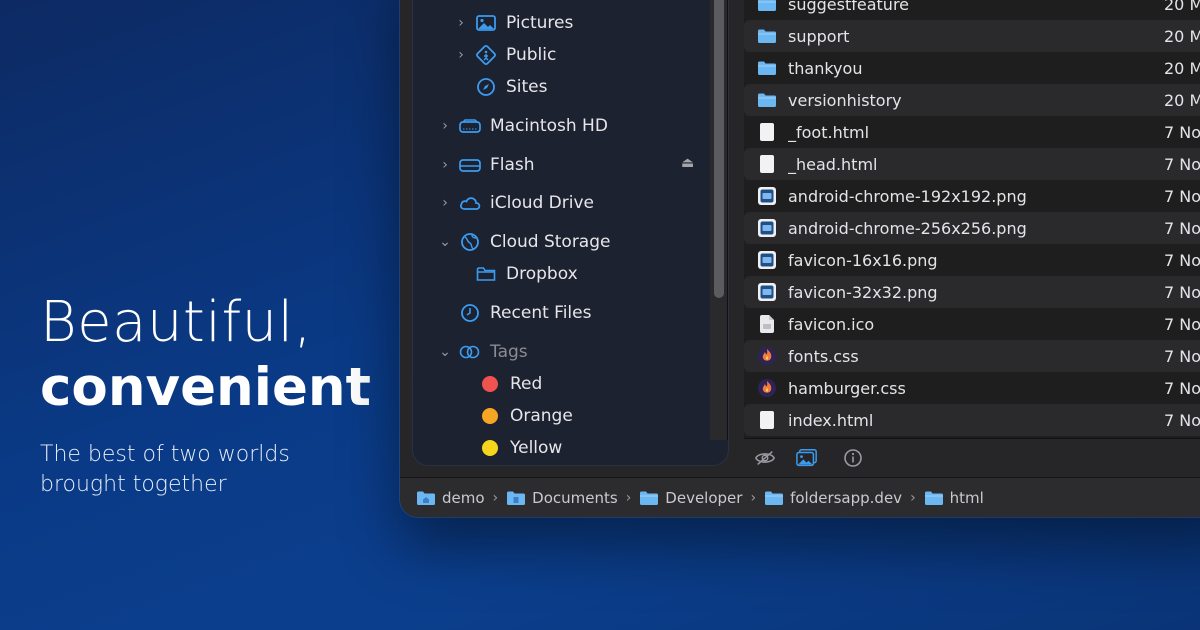  I want to click on file-row: favicon-32x32.png 7 No, so click(972, 292).